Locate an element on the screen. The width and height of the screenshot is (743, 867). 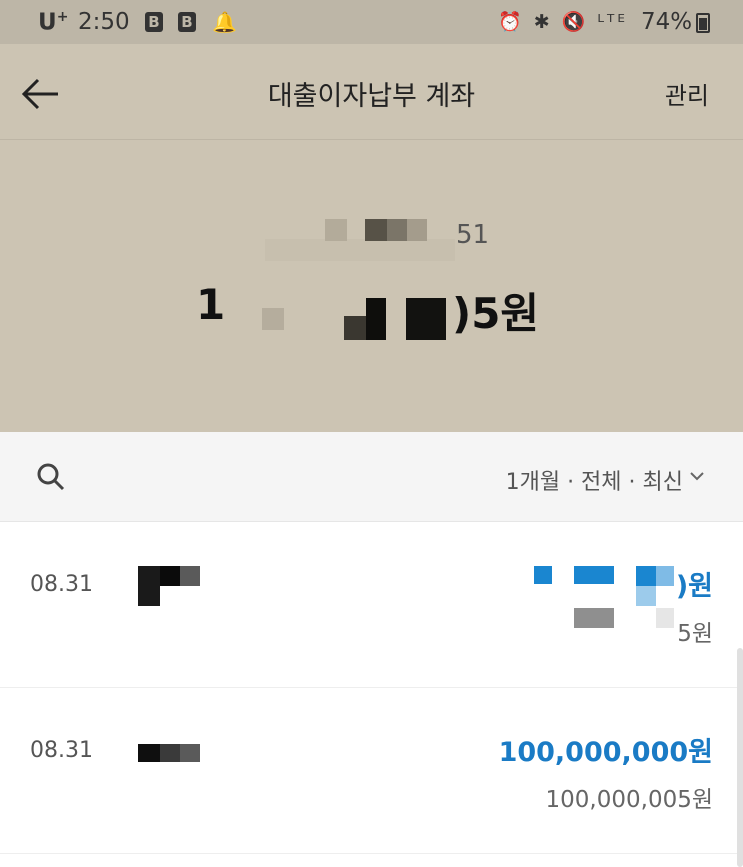
nav-bar: 대출이자납부 계좌 관리 is located at coordinates (371, 92).